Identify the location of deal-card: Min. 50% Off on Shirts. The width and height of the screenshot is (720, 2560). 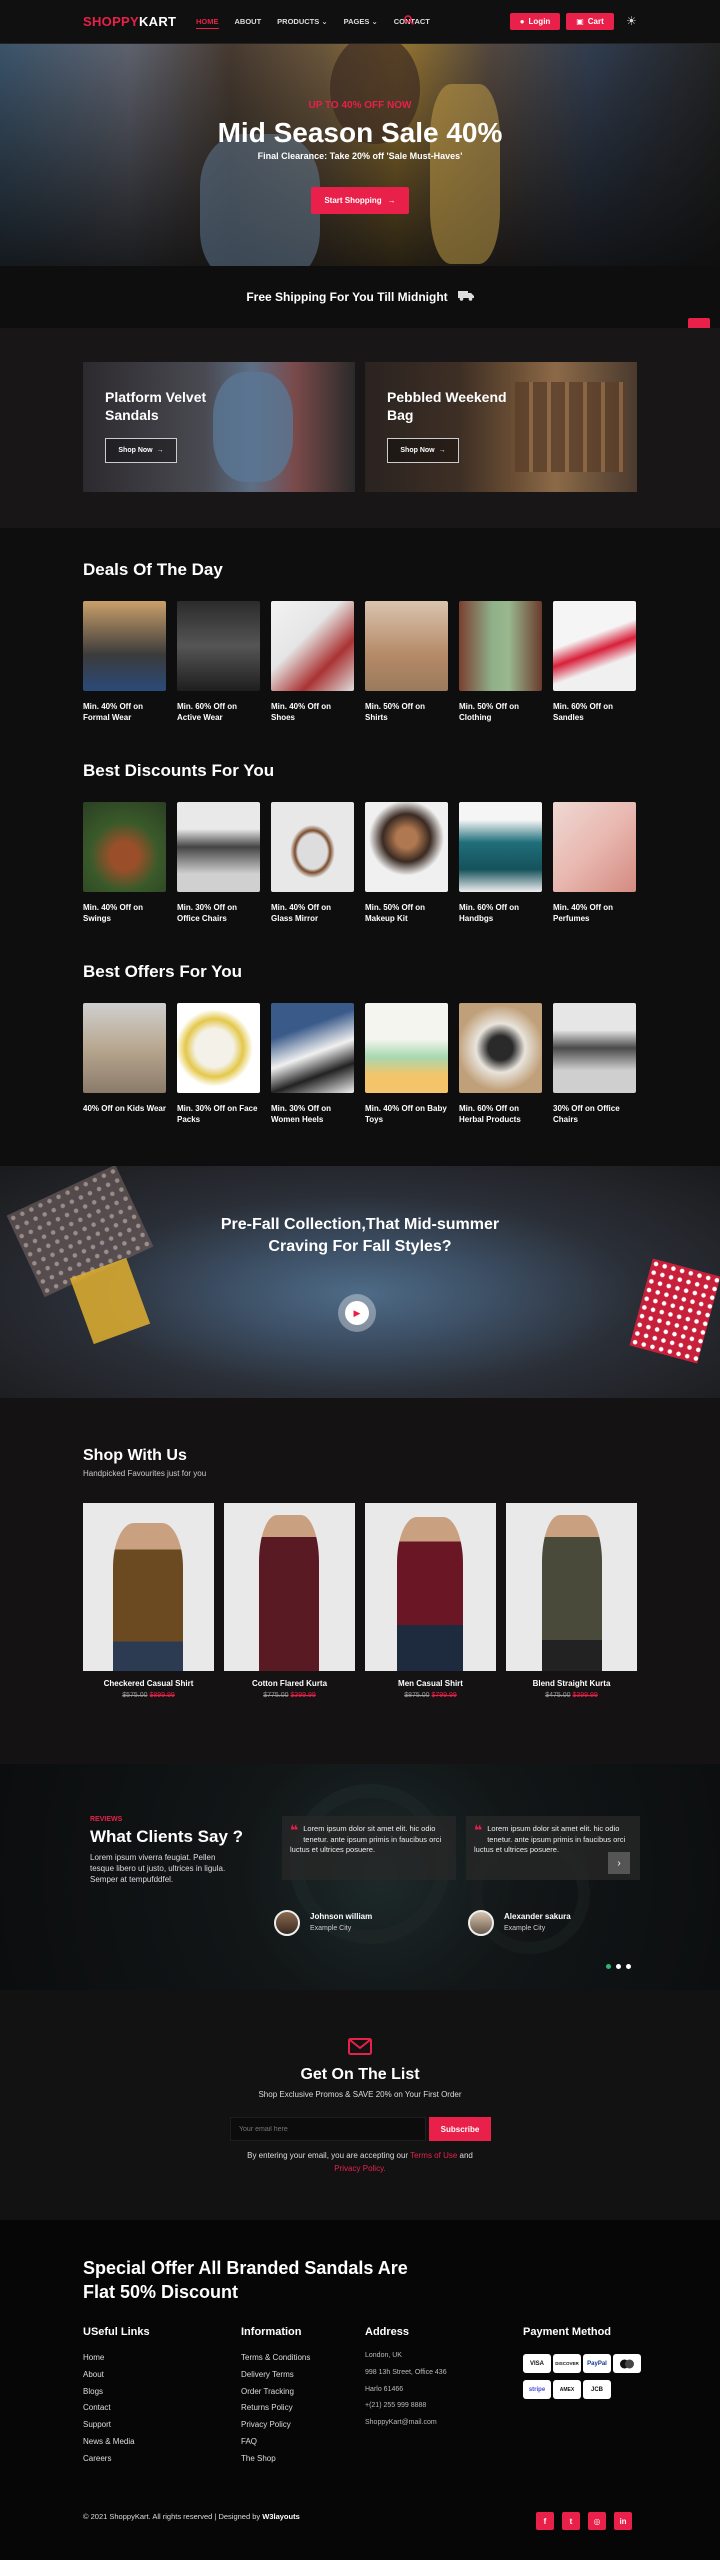
(406, 662).